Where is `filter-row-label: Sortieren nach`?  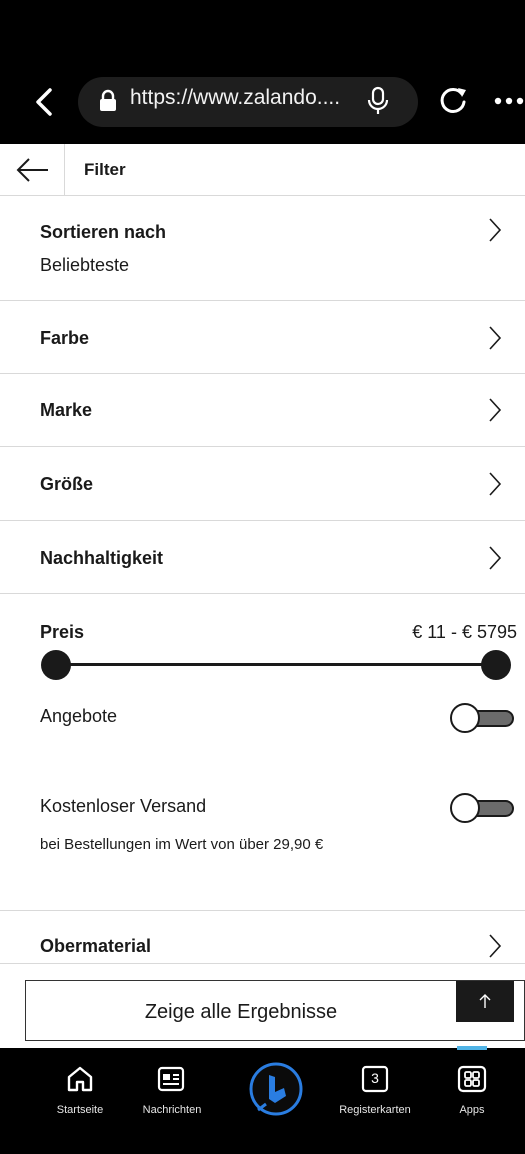 filter-row-label: Sortieren nach is located at coordinates (103, 232).